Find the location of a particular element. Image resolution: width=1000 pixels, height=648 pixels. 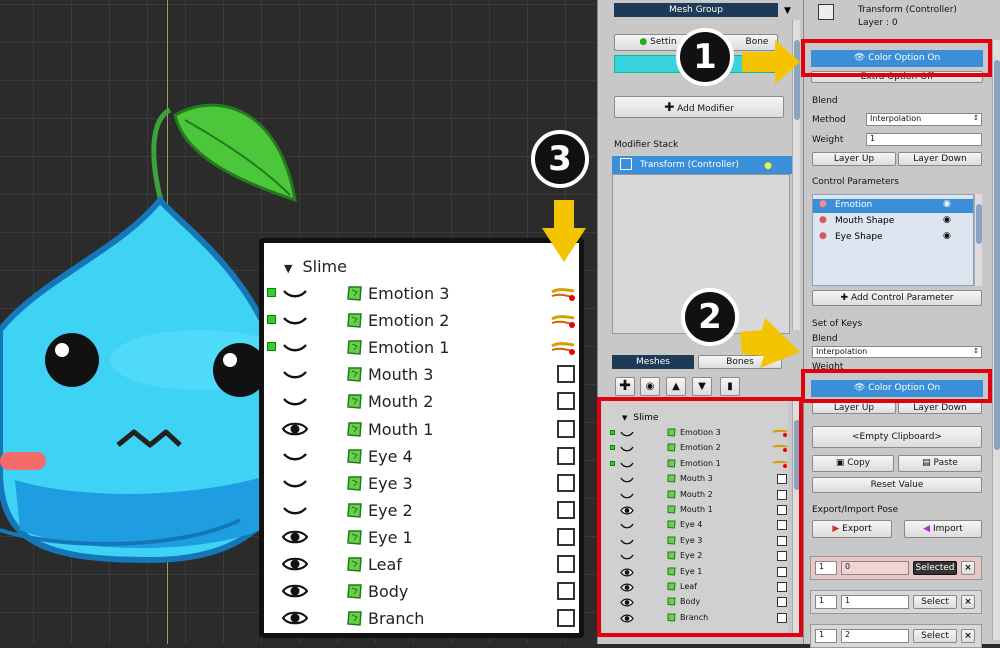

callout-2-label: 2 is located at coordinates (710, 317).